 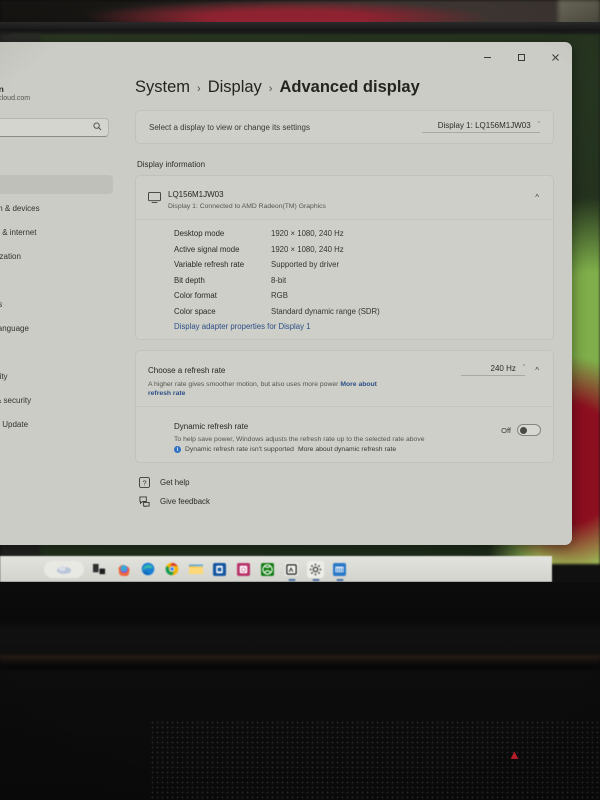 What do you see at coordinates (357, 326) in the screenshot?
I see `display-adapter-properties-link: Display adapter properties for Display 1` at bounding box center [357, 326].